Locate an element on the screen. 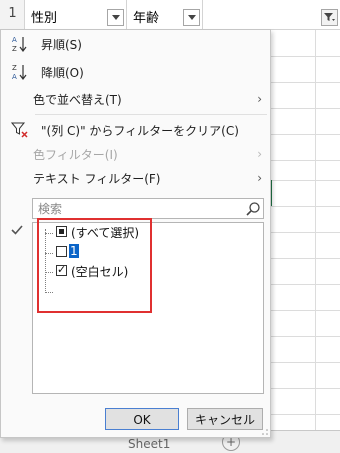 The width and height of the screenshot is (340, 453). checkmark-icon is located at coordinates (17, 230).